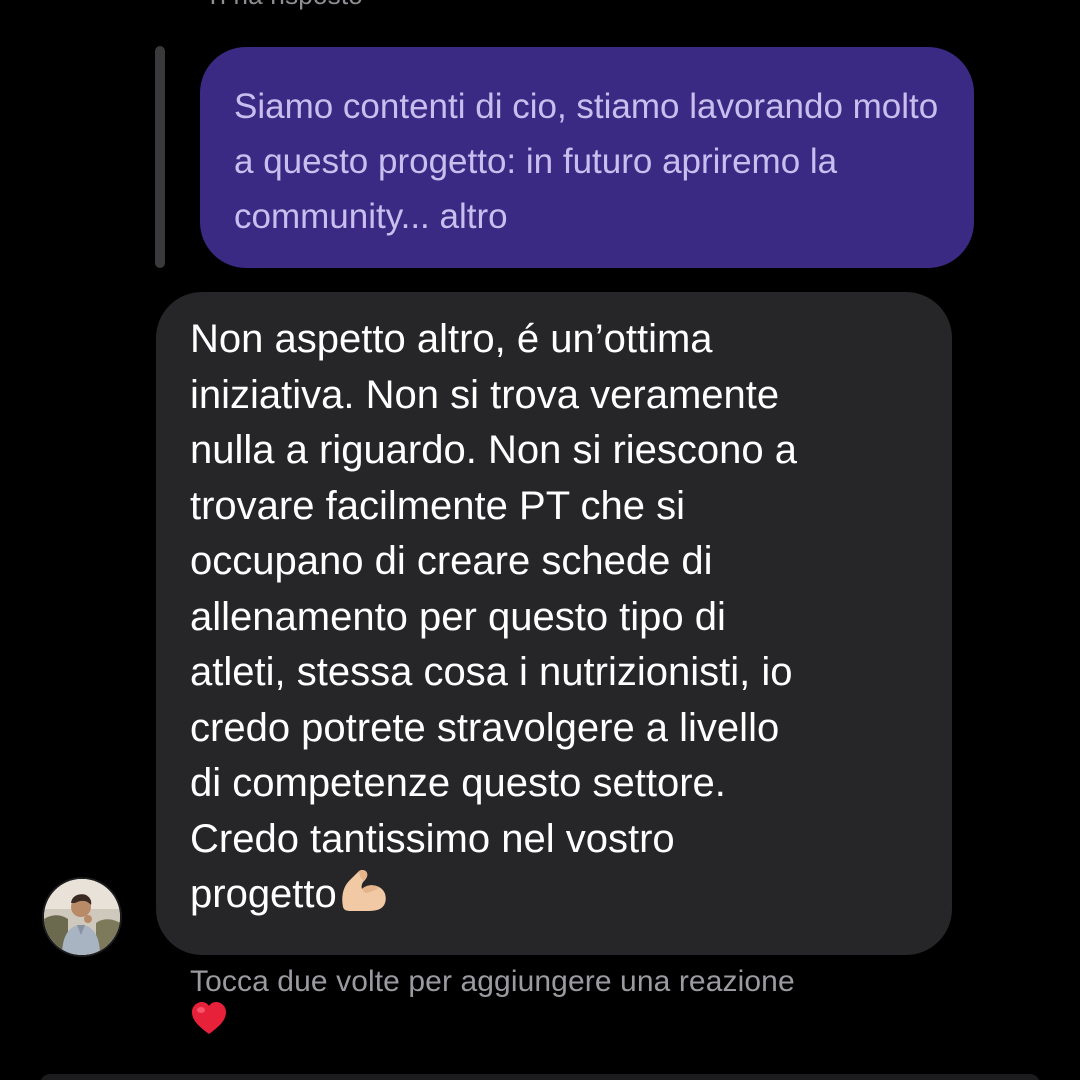 This screenshot has width=1080, height=1080. Describe the element at coordinates (540, 1077) in the screenshot. I see `message-composer` at that location.